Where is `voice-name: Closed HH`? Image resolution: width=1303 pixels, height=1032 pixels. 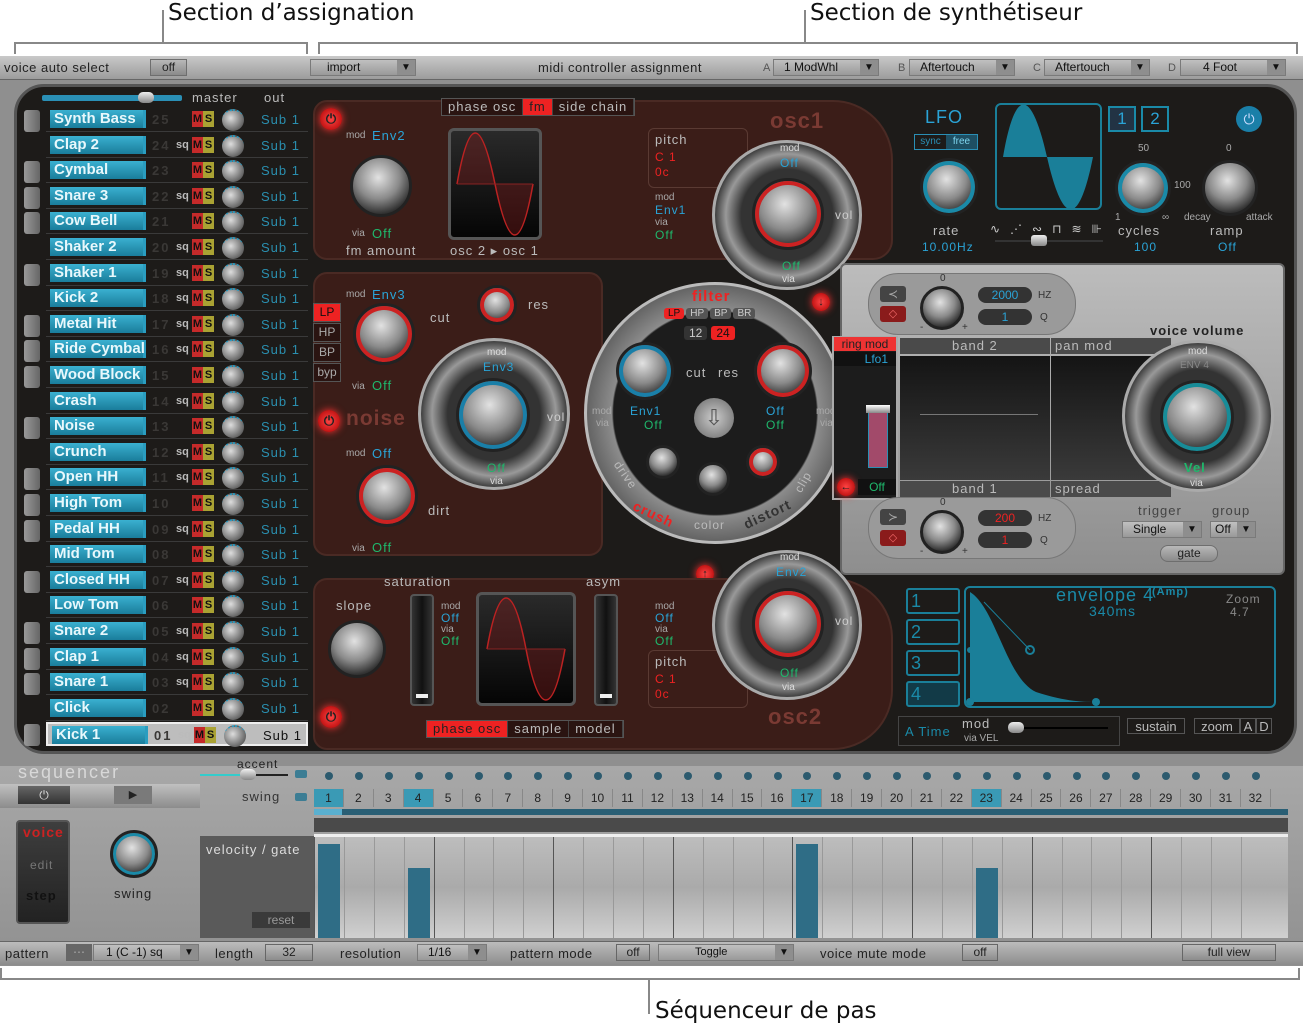
voice-name: Closed HH is located at coordinates (98, 579).